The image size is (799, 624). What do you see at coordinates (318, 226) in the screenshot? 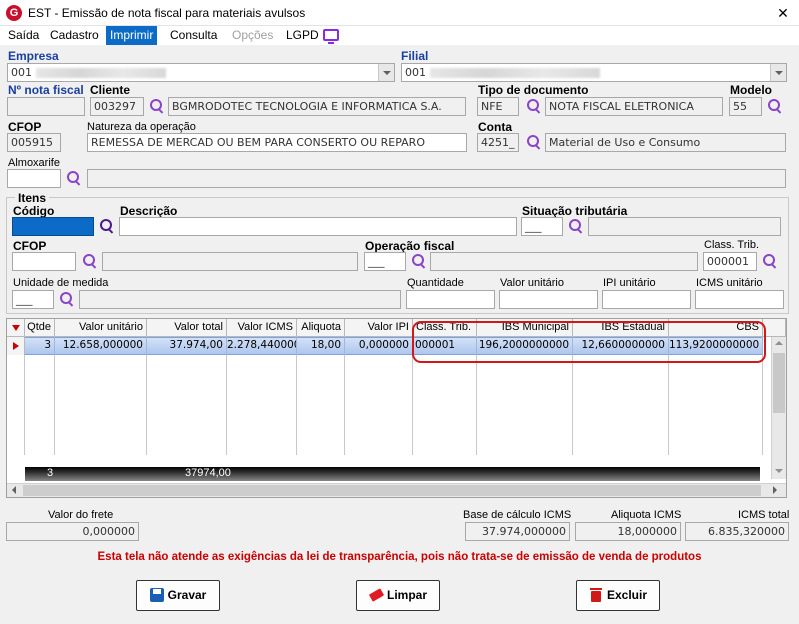
I see `descricao-field` at bounding box center [318, 226].